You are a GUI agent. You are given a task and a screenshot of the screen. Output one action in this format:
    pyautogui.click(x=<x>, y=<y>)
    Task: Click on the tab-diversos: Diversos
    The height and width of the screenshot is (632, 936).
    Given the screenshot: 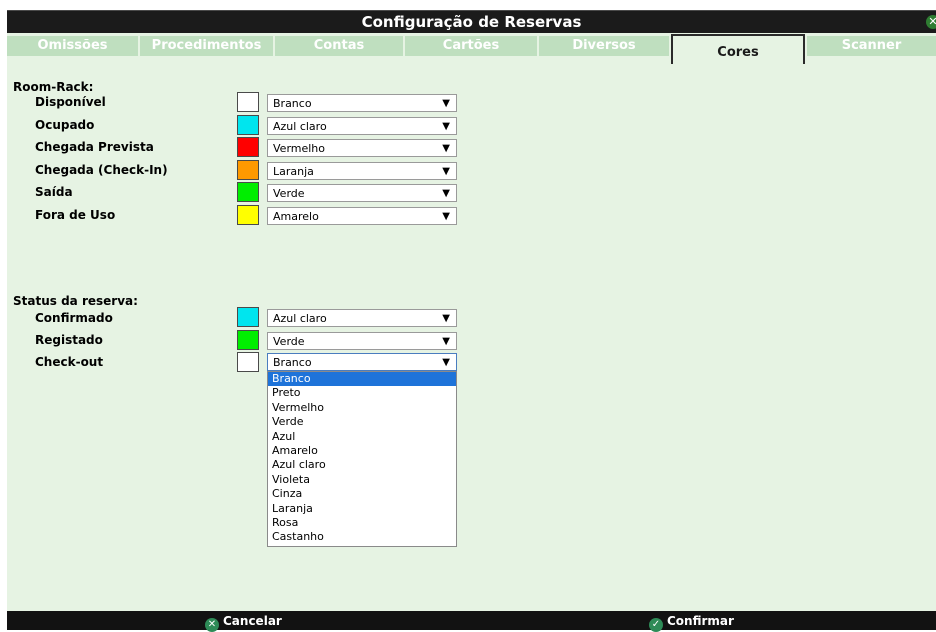 What is the action you would take?
    pyautogui.click(x=605, y=46)
    